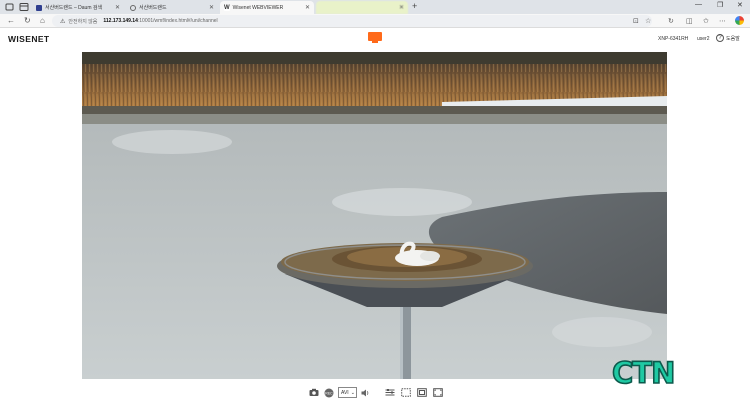  Describe the element at coordinates (27, 20) in the screenshot. I see `refresh-icon: ↻` at that location.